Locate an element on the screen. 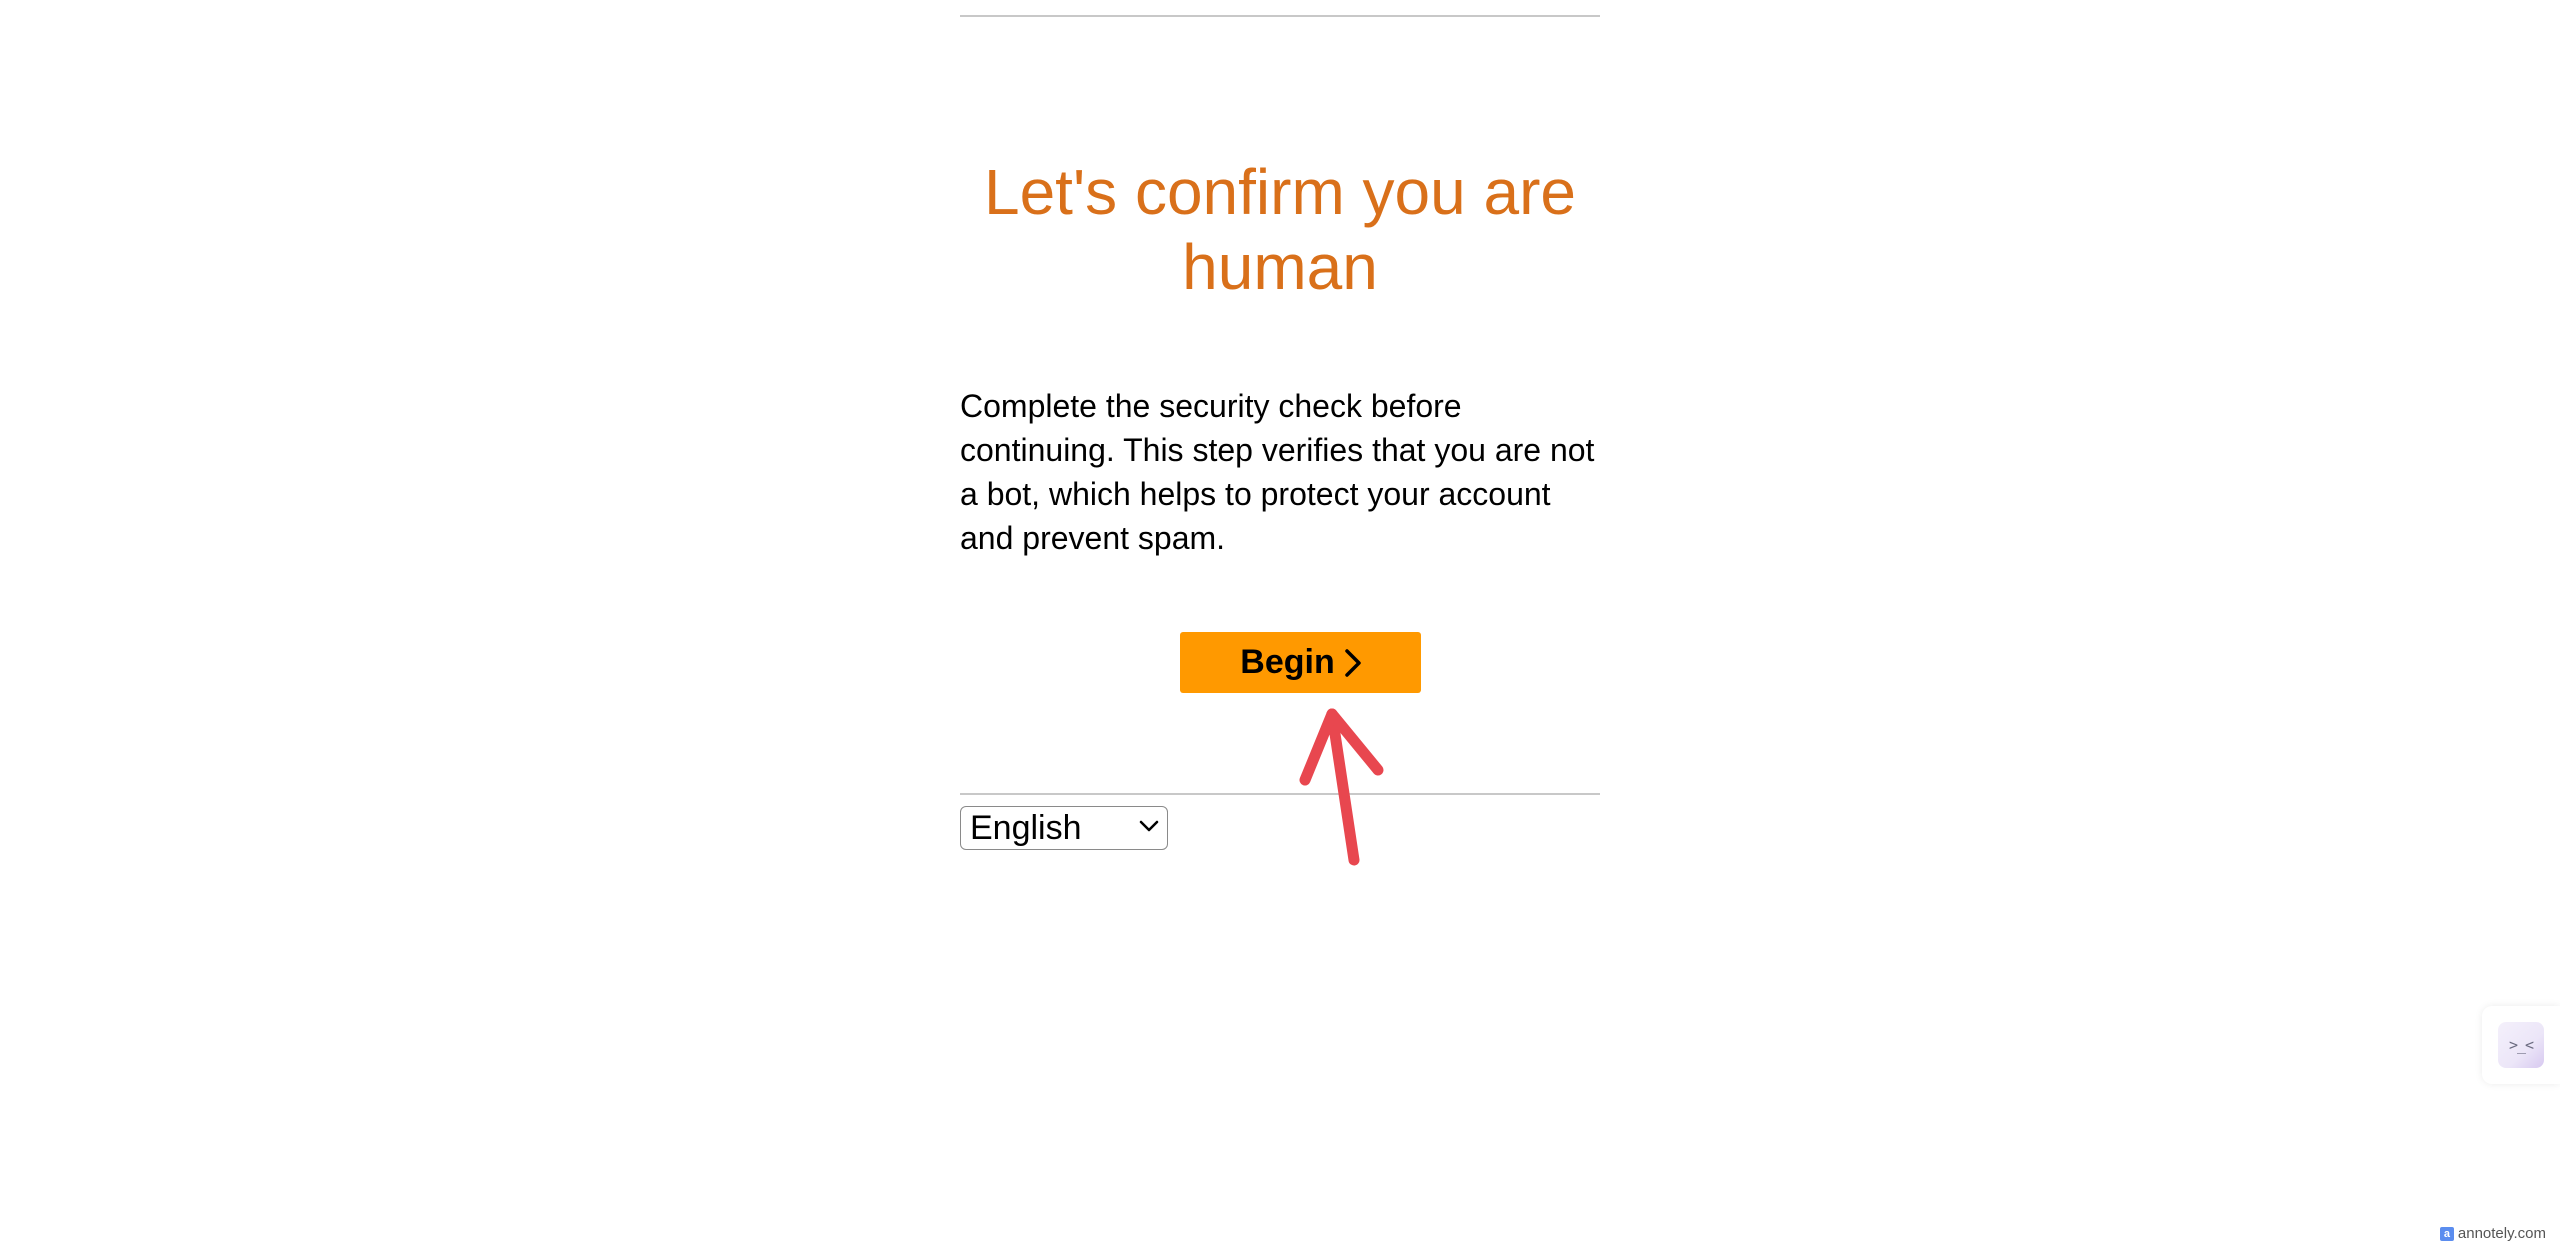  chevron-right-icon is located at coordinates (1352, 662).